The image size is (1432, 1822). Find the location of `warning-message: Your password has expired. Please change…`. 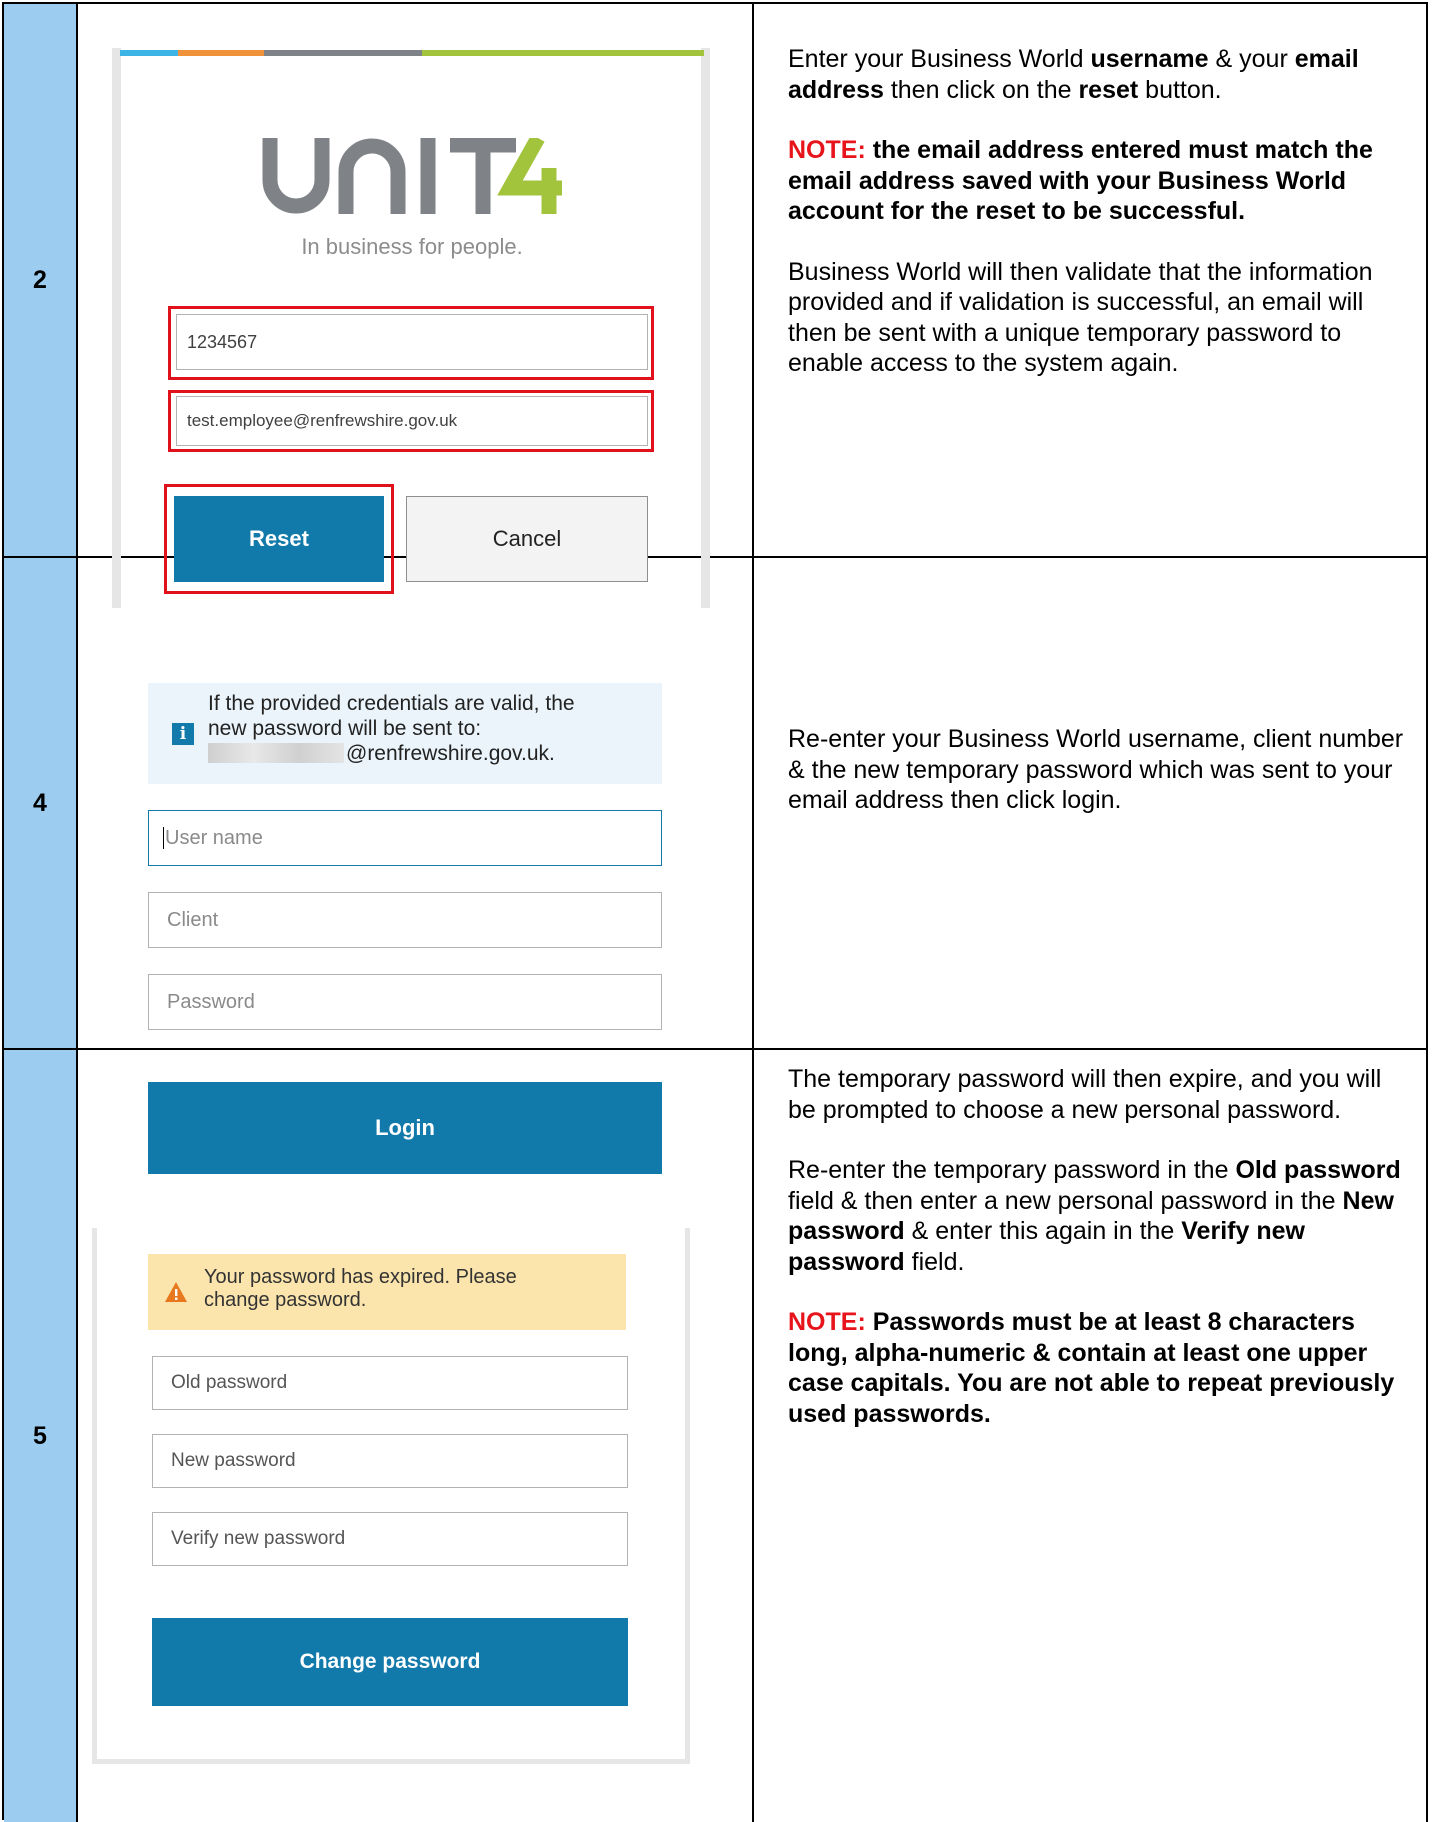

warning-message: Your password has expired. Please change… is located at coordinates (360, 1288).